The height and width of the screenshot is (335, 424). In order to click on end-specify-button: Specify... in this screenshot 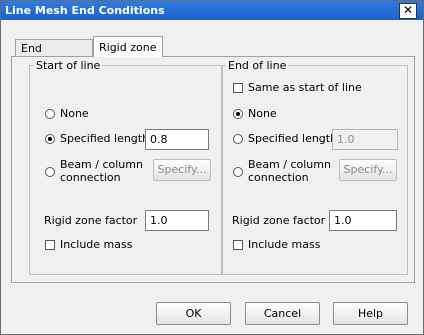, I will do `click(368, 170)`.